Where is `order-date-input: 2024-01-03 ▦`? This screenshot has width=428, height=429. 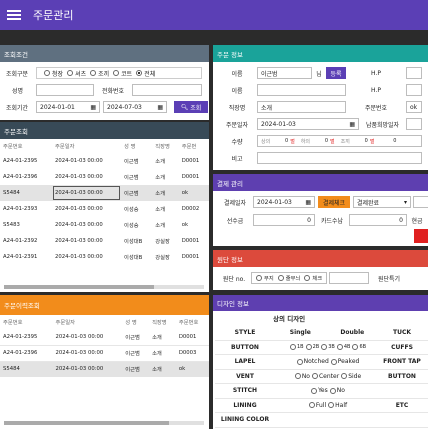 order-date-input: 2024-01-03 ▦ is located at coordinates (308, 124).